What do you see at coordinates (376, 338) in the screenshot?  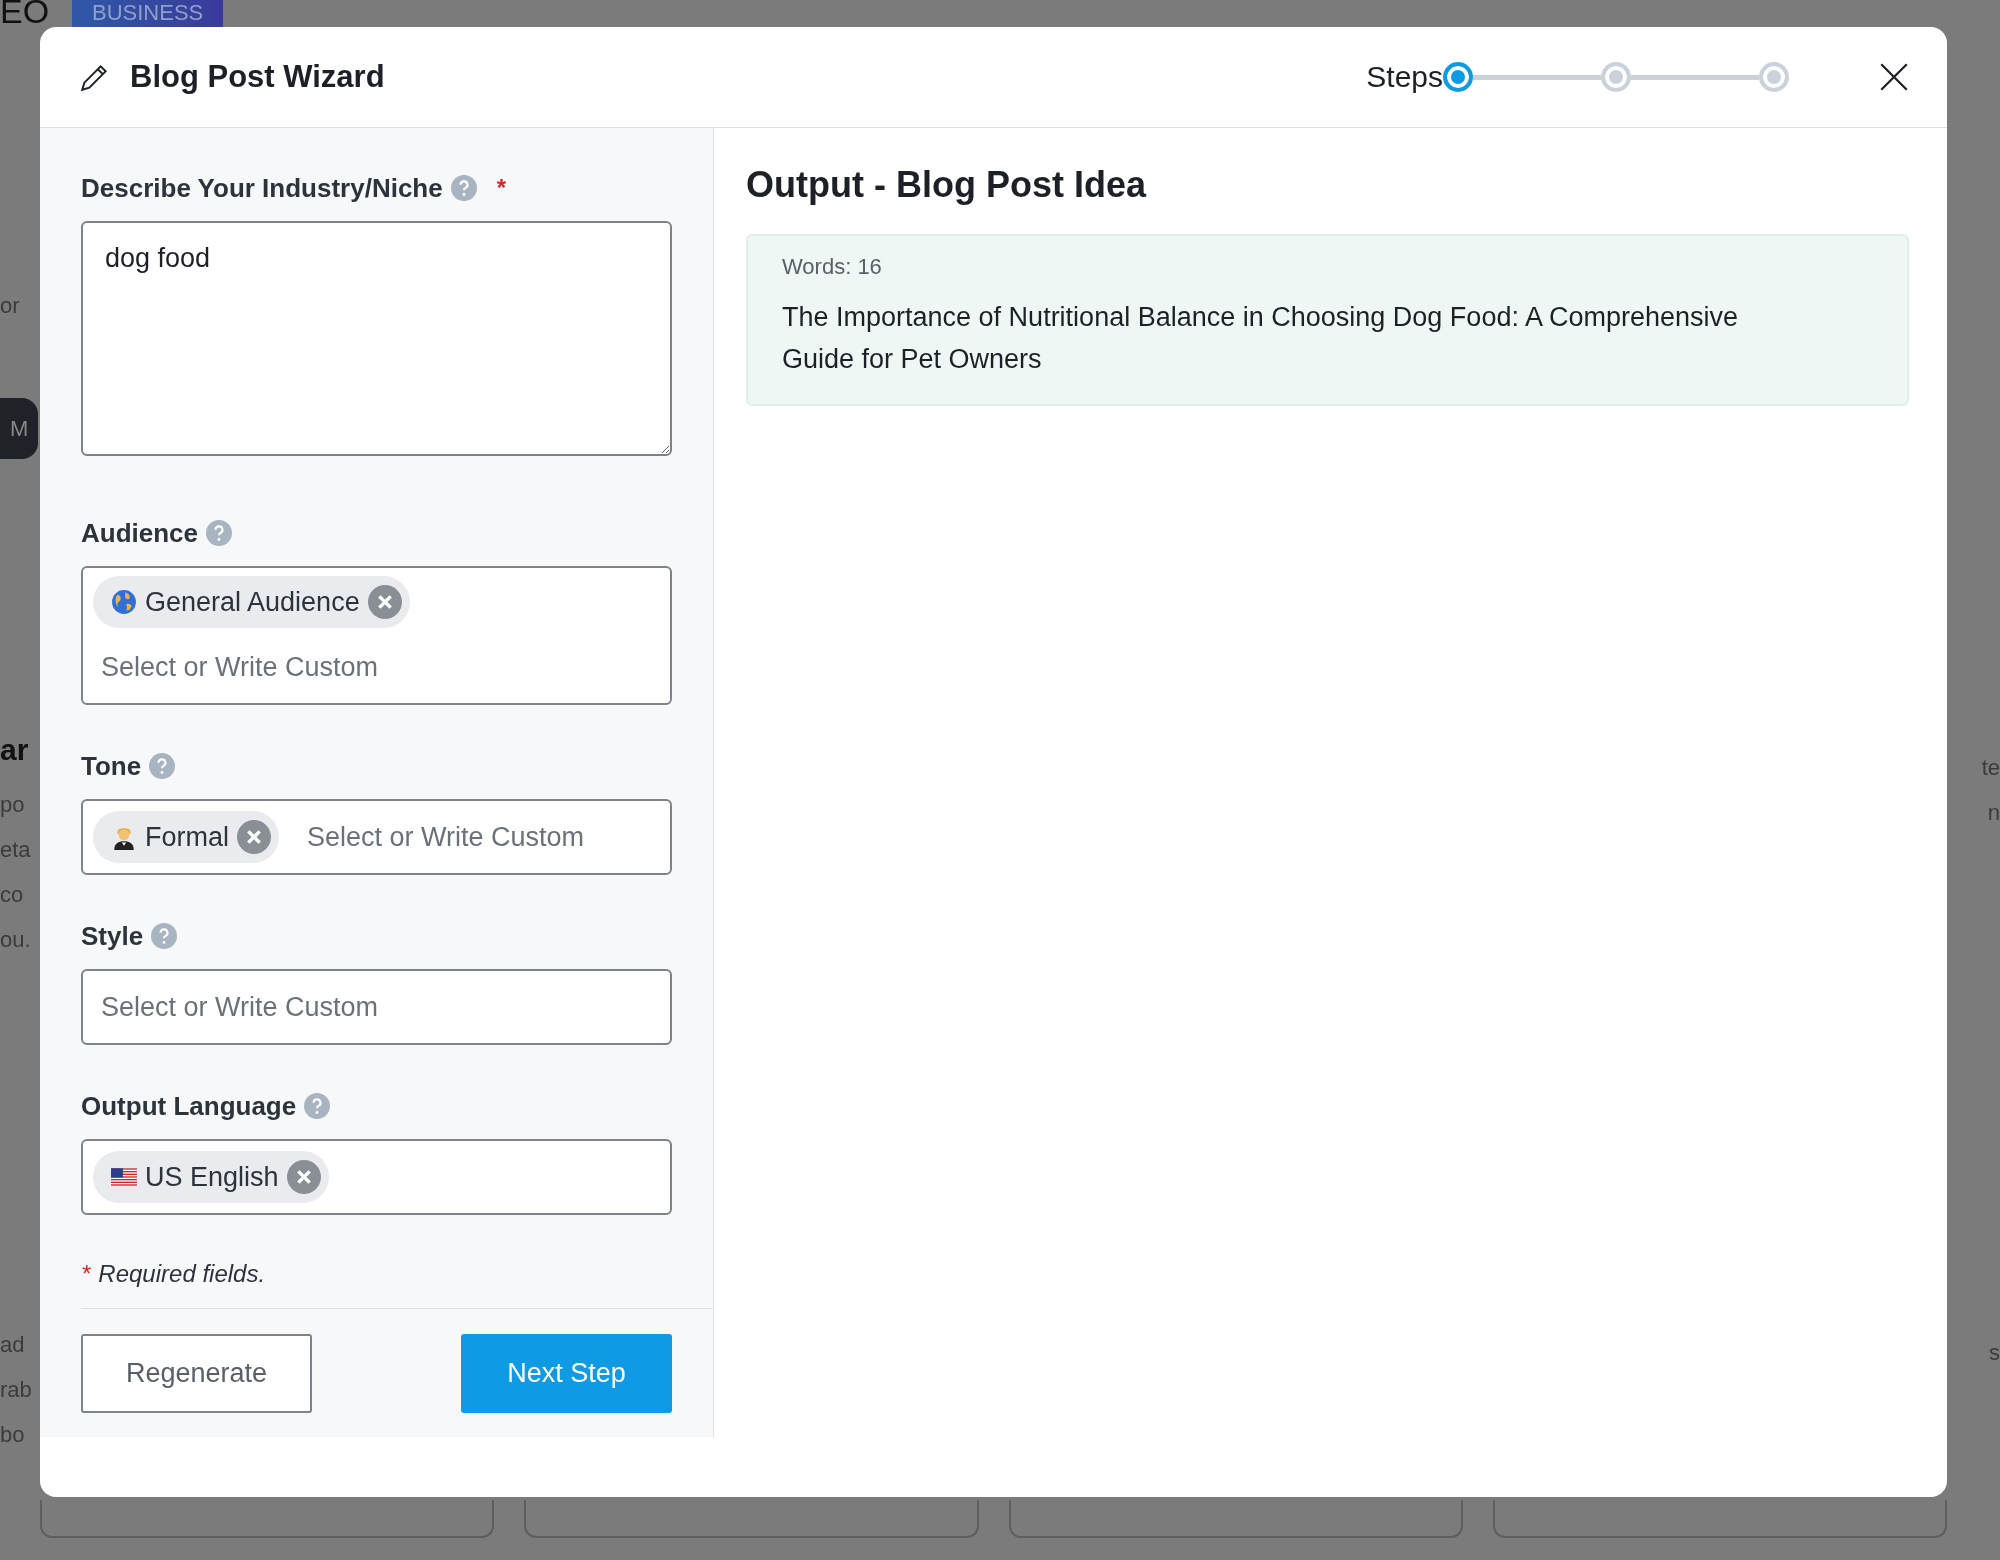 I see `text-area: dog food` at bounding box center [376, 338].